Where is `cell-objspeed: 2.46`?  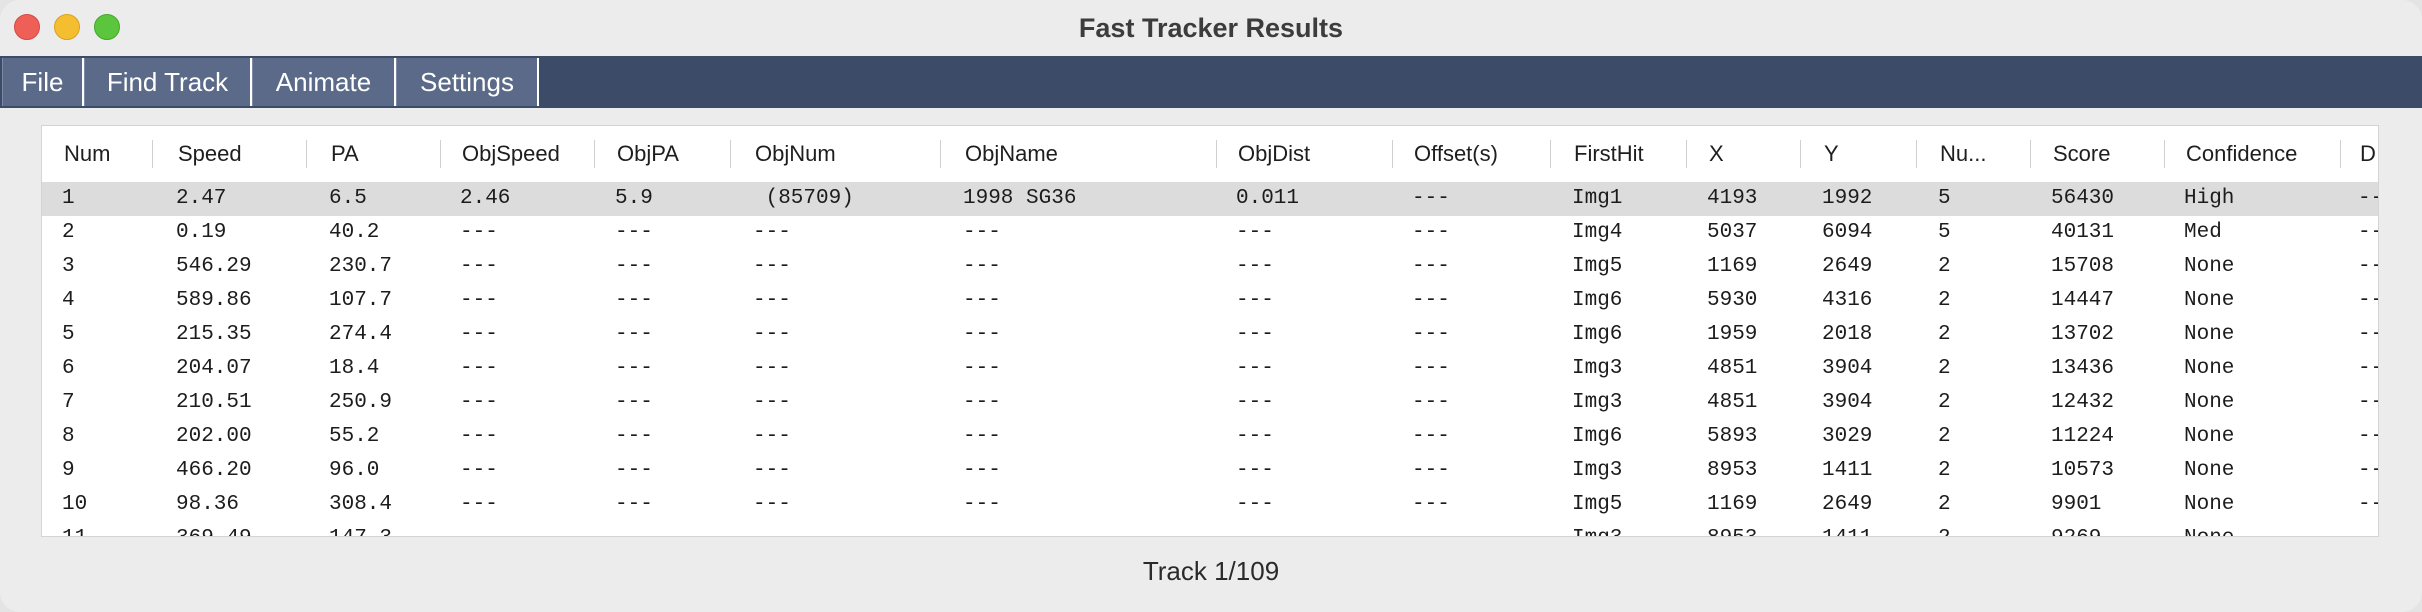 cell-objspeed: 2.46 is located at coordinates (485, 198).